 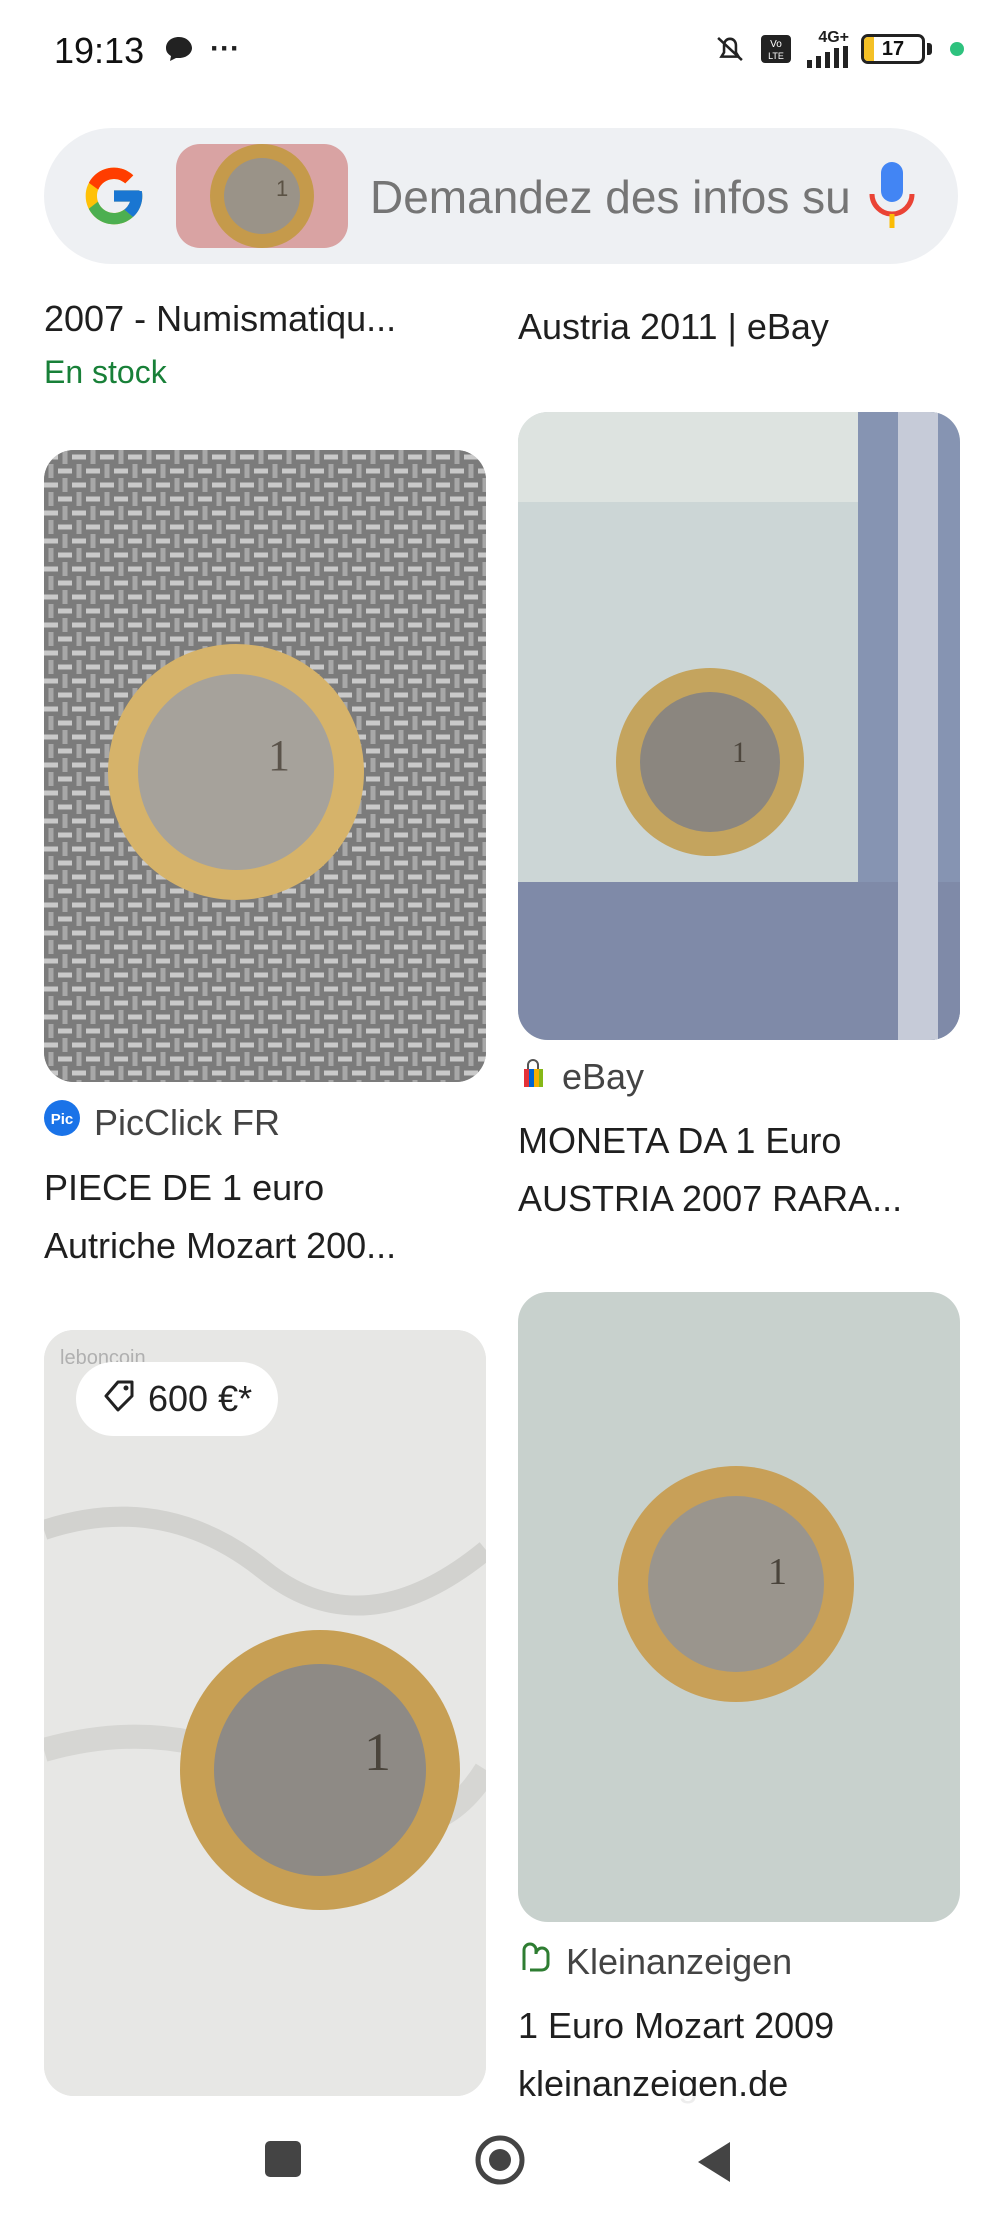 I want to click on search-input, so click(x=615, y=197).